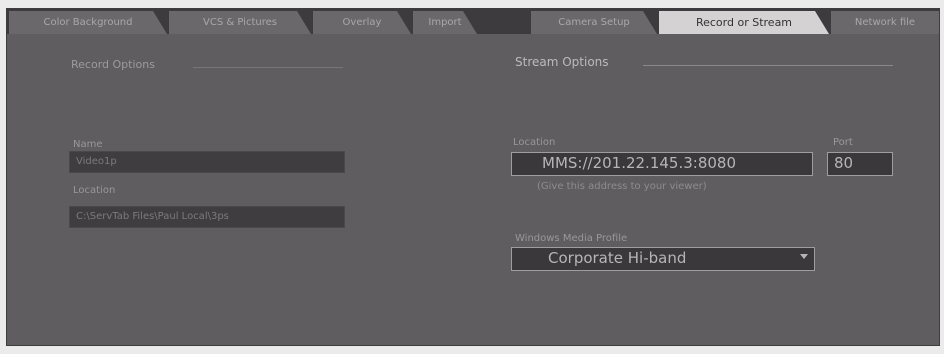 The height and width of the screenshot is (354, 944). Describe the element at coordinates (617, 258) in the screenshot. I see `media-profile-value: Corporate Hi-band` at that location.